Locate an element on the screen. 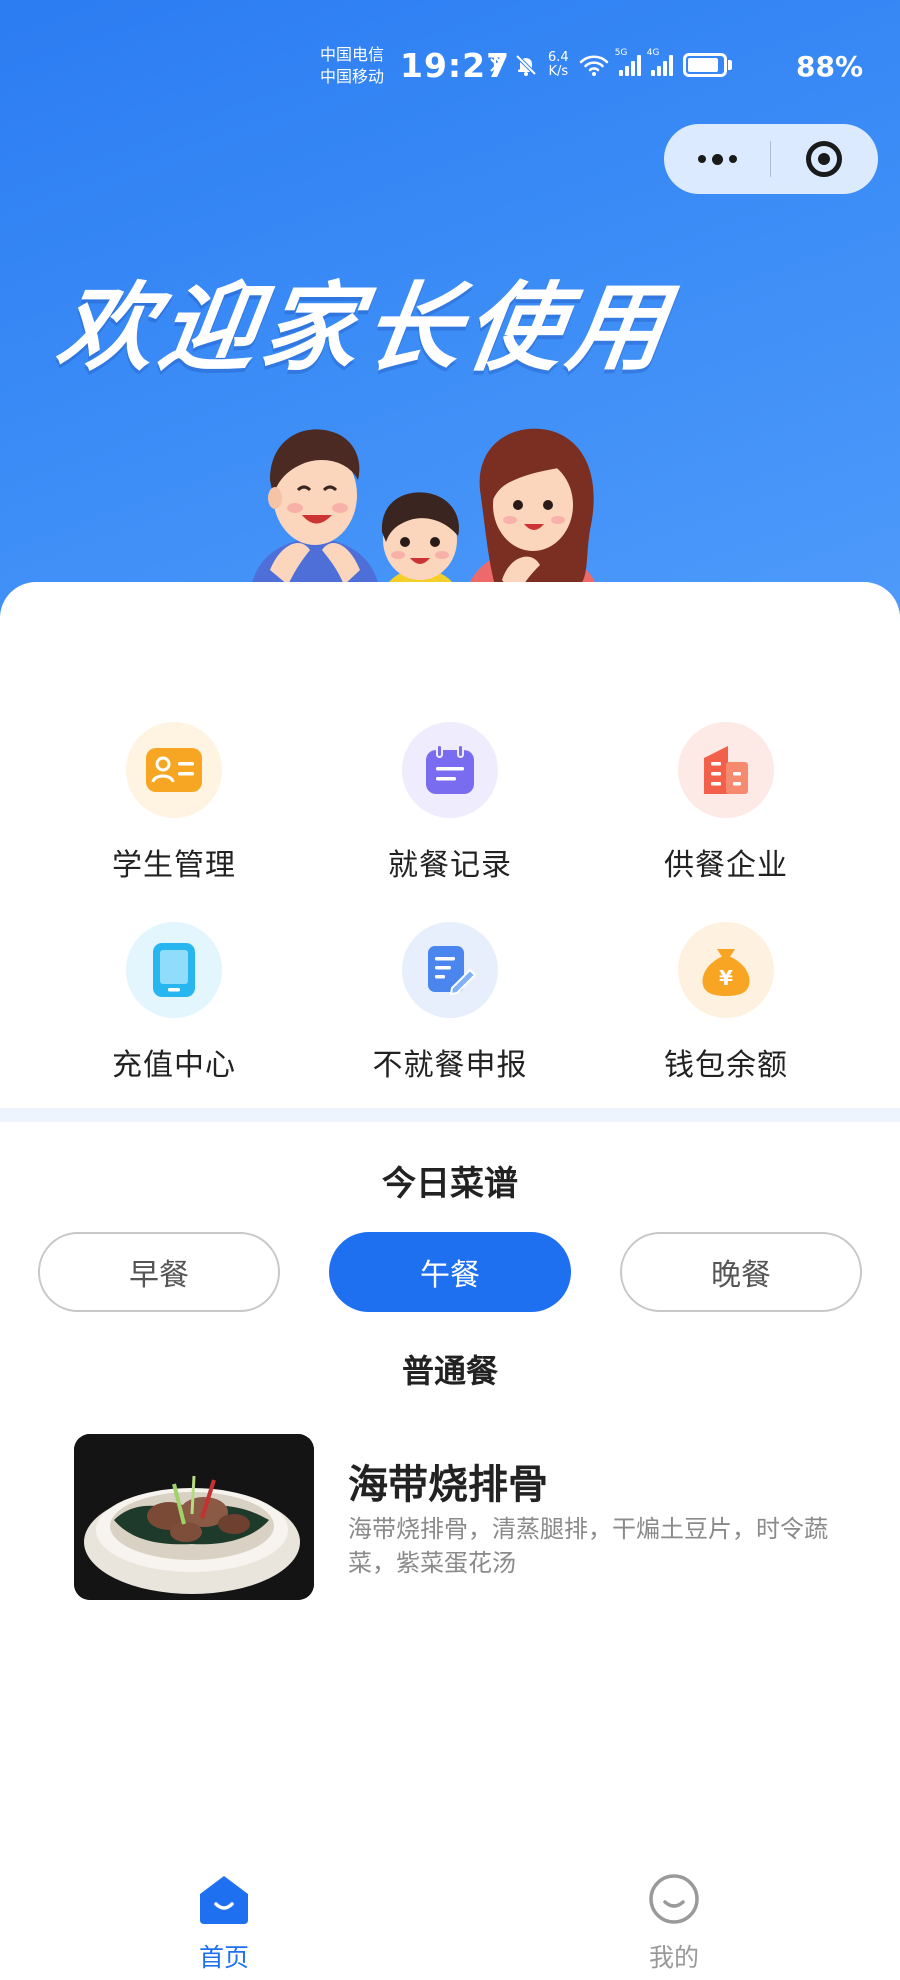 Image resolution: width=900 pixels, height=1980 pixels. dish-item: 海带烧排骨 海带烧排骨，清蒸腿排，干煸土豆片，时令蔬菜，紫菜蛋花汤 is located at coordinates (464, 1517).